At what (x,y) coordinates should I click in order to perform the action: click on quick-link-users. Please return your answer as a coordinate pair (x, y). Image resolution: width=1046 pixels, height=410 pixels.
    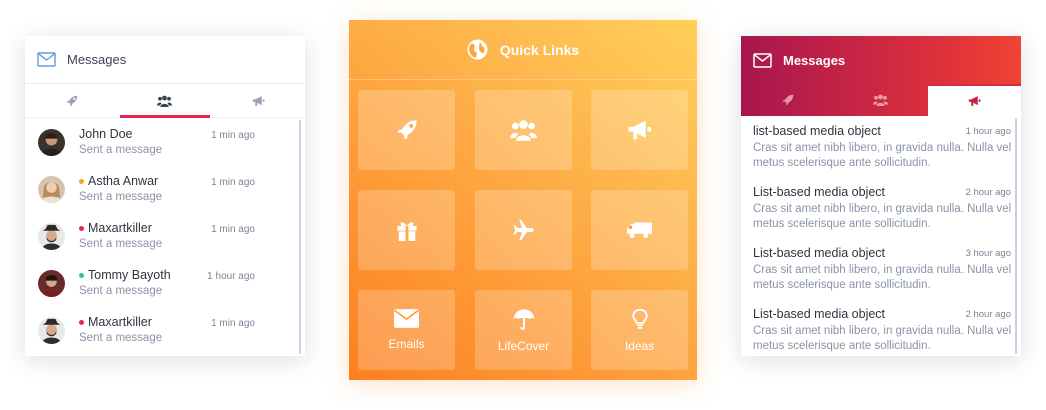
    Looking at the image, I should click on (523, 130).